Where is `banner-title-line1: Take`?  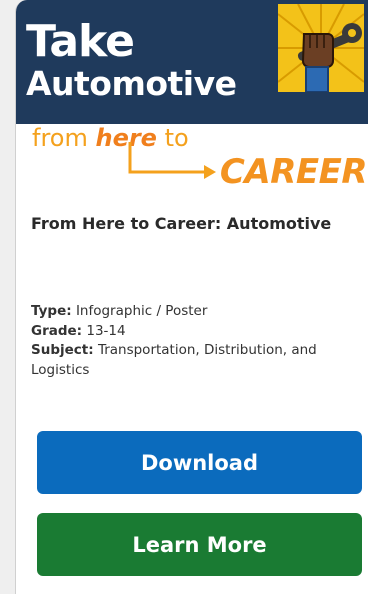
banner-title-line1: Take is located at coordinates (80, 41).